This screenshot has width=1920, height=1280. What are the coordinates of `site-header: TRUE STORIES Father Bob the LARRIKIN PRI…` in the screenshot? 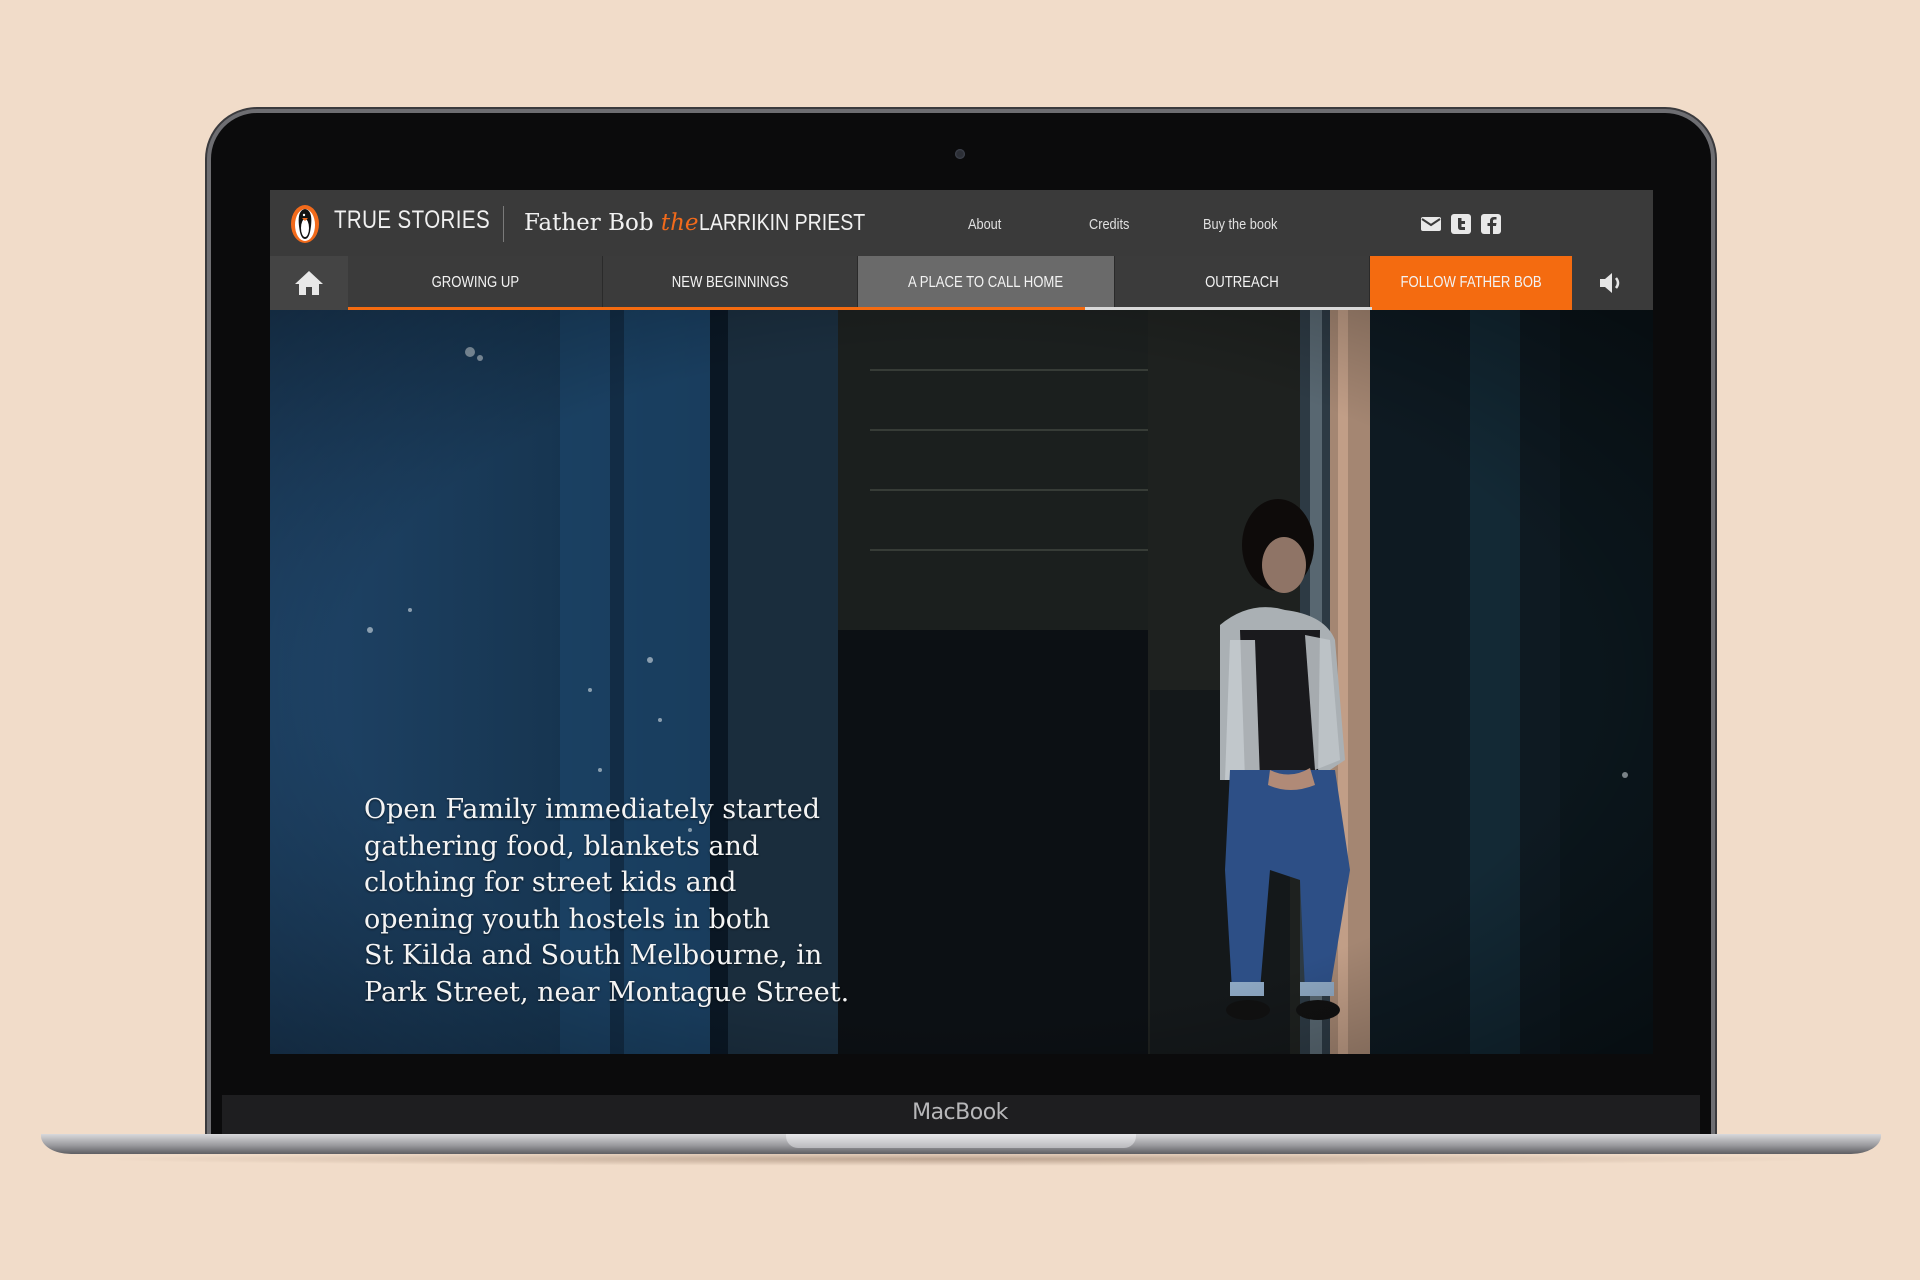 It's located at (961, 223).